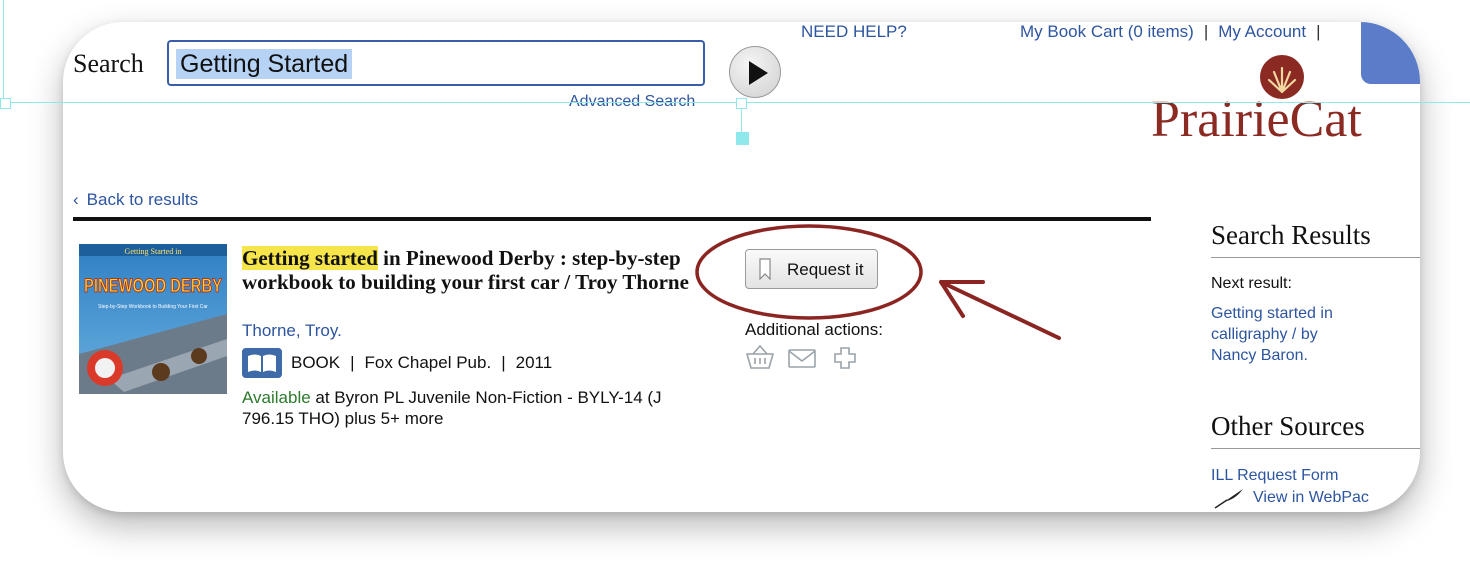 The image size is (1470, 566). What do you see at coordinates (1291, 235) in the screenshot?
I see `search-results-heading: Search Results` at bounding box center [1291, 235].